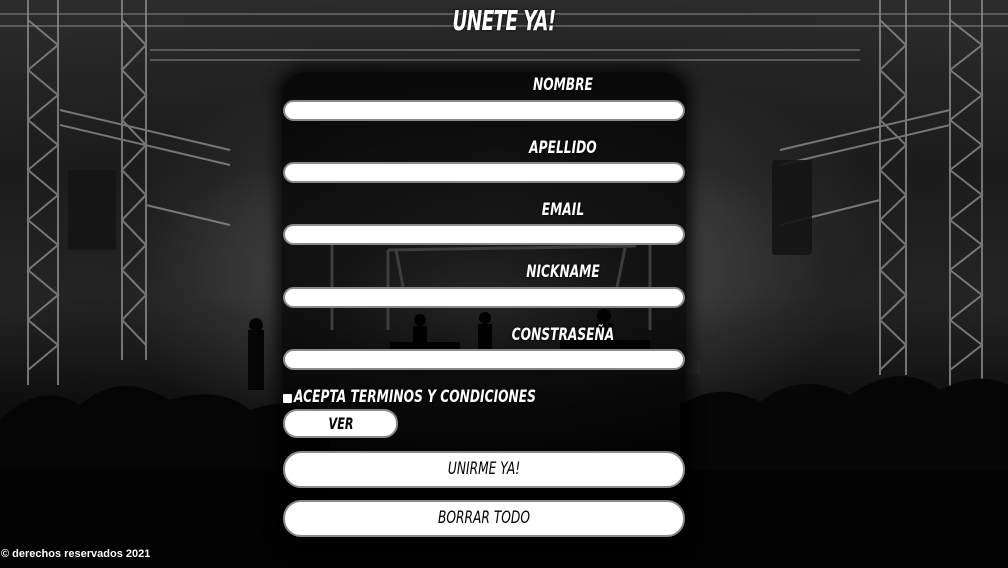  Describe the element at coordinates (76, 554) in the screenshot. I see `footer-copyright: © derechos reservados 2021` at that location.